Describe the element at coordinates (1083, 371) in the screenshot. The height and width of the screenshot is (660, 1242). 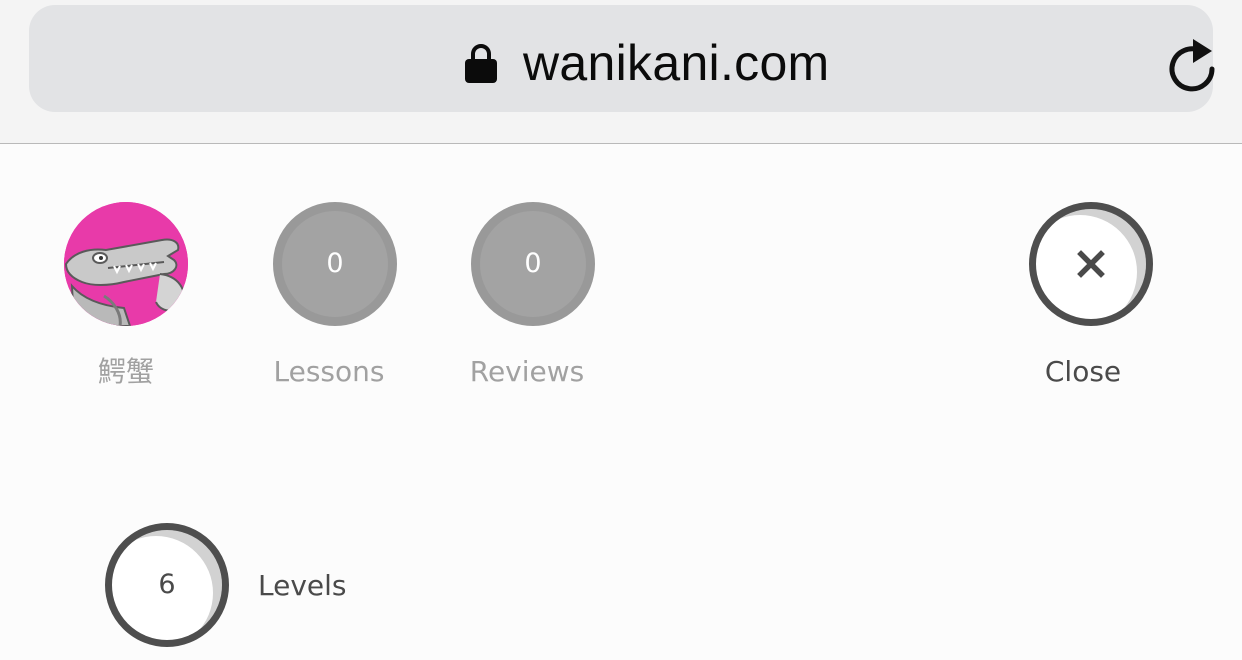
I see `close-label: Close` at that location.